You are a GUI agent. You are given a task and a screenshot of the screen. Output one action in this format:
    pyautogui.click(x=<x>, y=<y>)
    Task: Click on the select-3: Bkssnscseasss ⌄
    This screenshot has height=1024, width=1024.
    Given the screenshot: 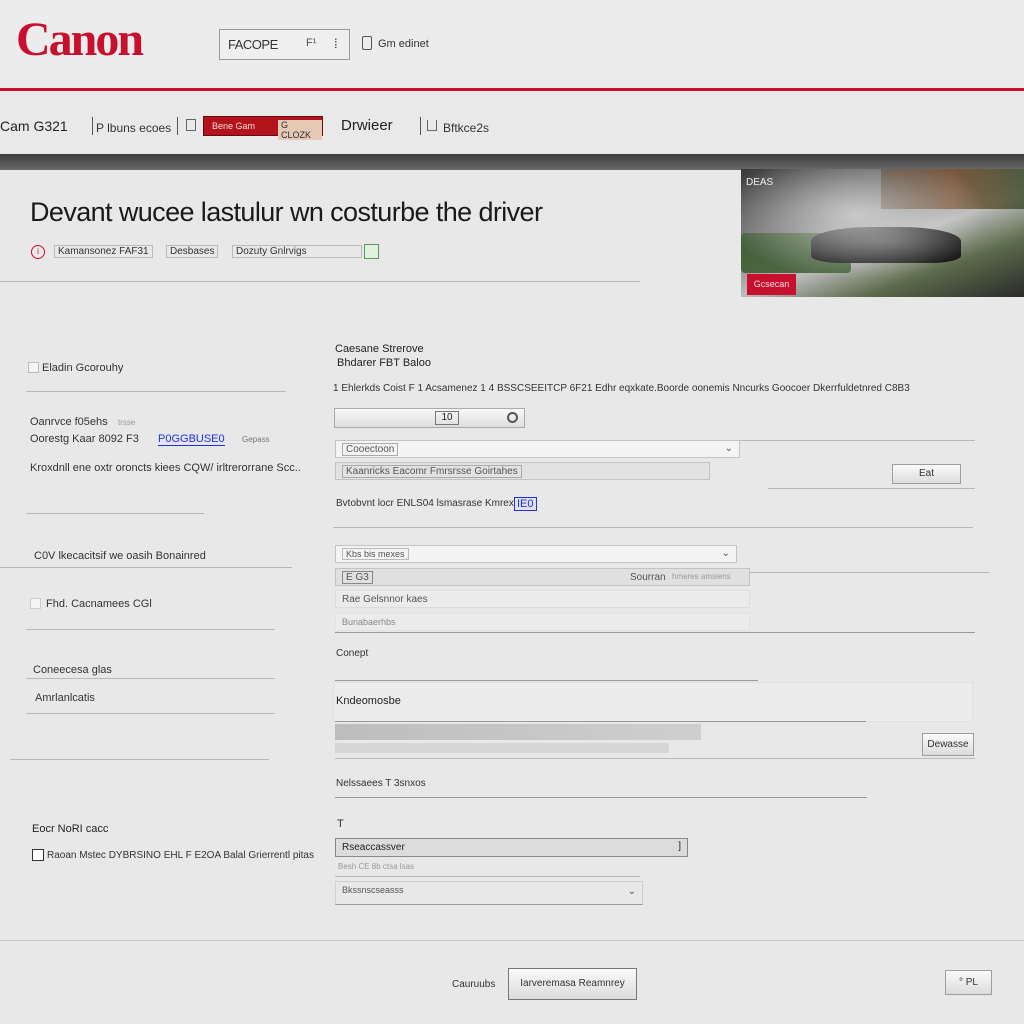 What is the action you would take?
    pyautogui.click(x=489, y=893)
    